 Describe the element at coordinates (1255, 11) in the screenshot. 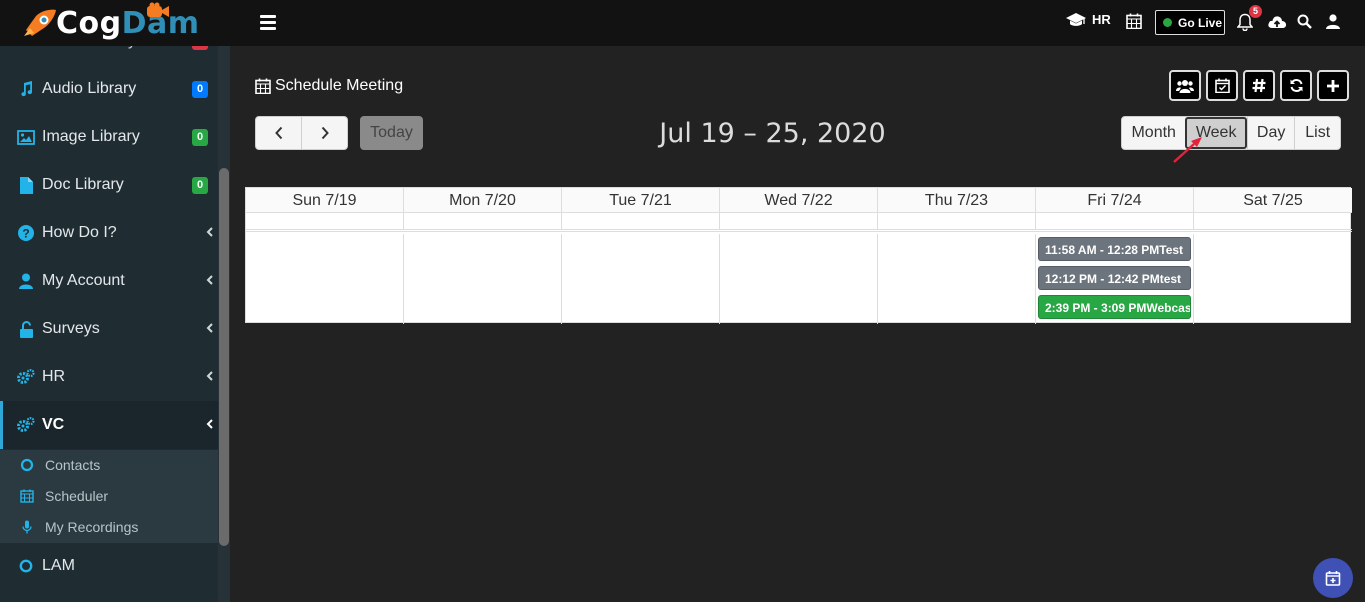

I see `notification-badge: 5` at that location.